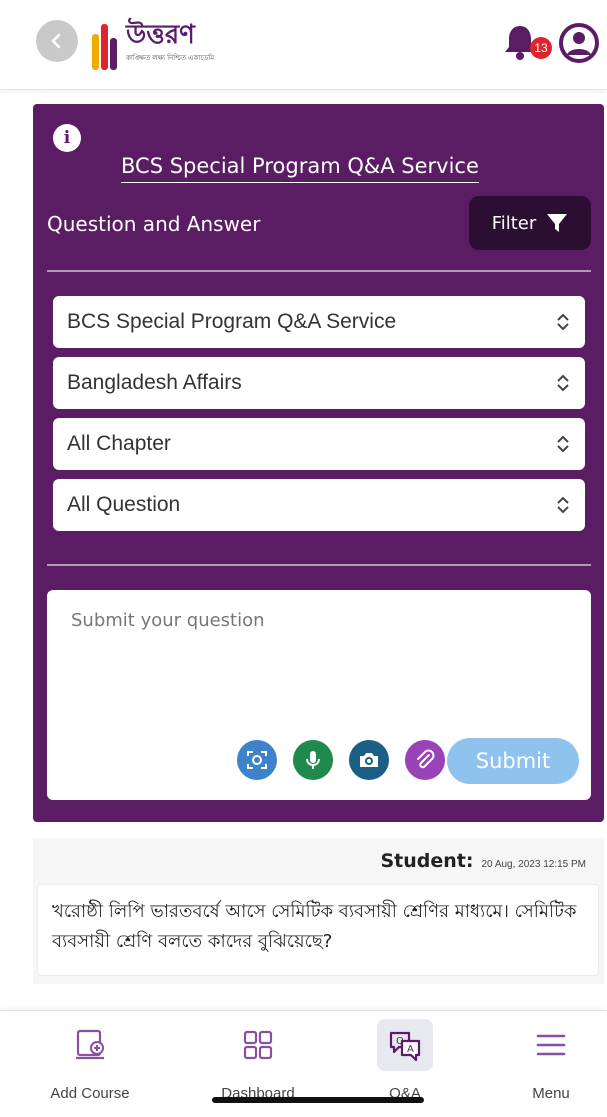 The image size is (607, 1117). I want to click on microphone-icon, so click(313, 760).